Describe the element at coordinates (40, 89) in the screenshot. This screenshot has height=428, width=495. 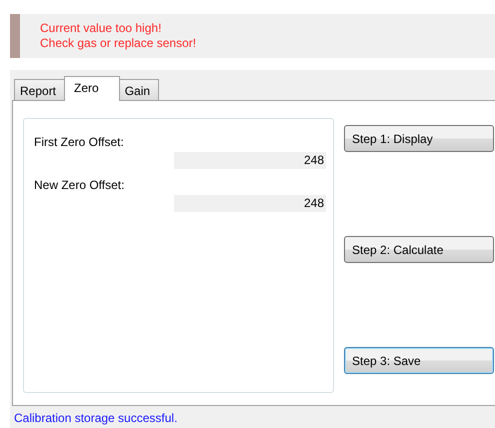
I see `tab: Report` at that location.